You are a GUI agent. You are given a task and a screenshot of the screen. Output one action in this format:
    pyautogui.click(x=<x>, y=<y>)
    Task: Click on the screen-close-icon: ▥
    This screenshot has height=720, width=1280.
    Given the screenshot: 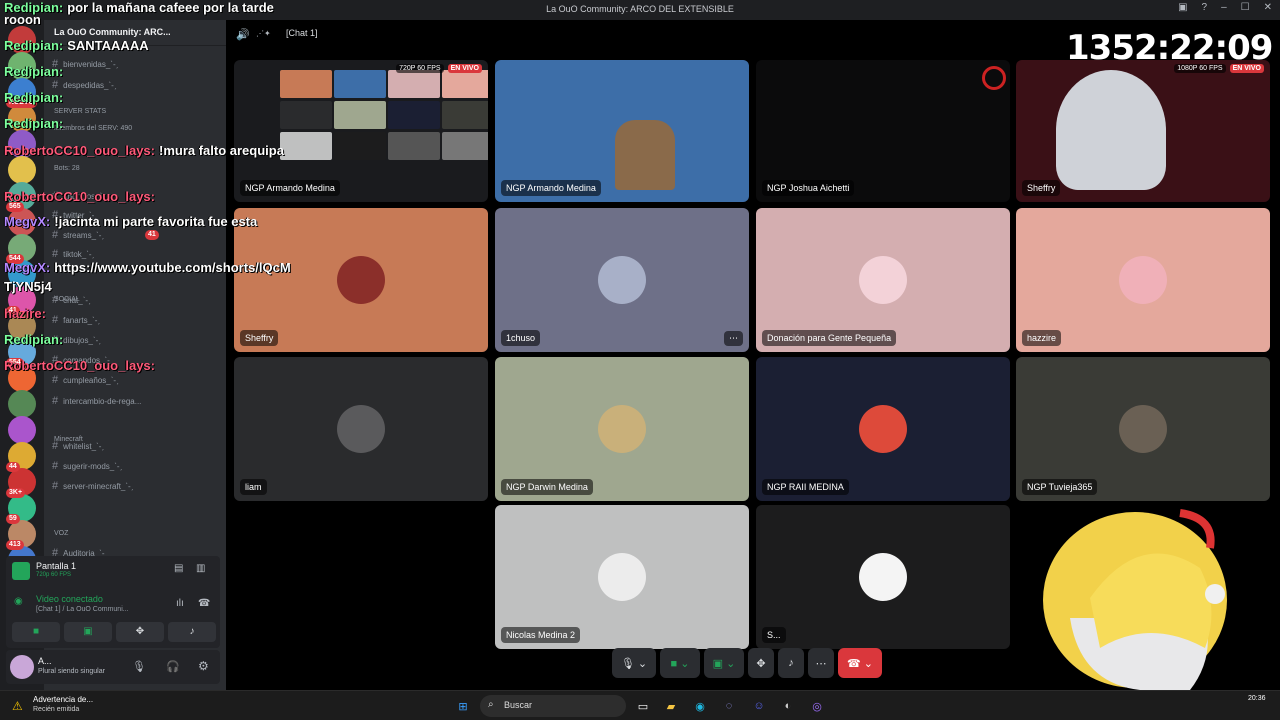 What is the action you would take?
    pyautogui.click(x=200, y=568)
    